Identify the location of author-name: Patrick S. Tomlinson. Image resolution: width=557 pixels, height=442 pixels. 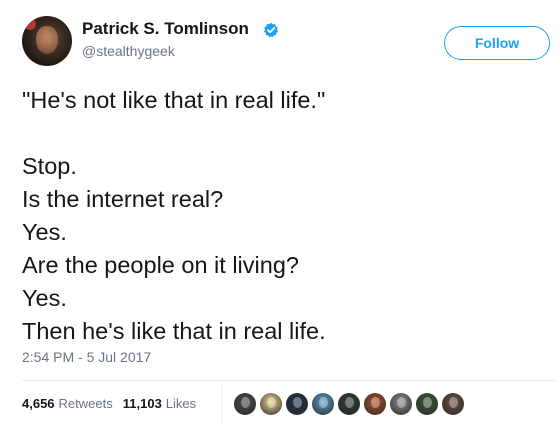
(165, 29).